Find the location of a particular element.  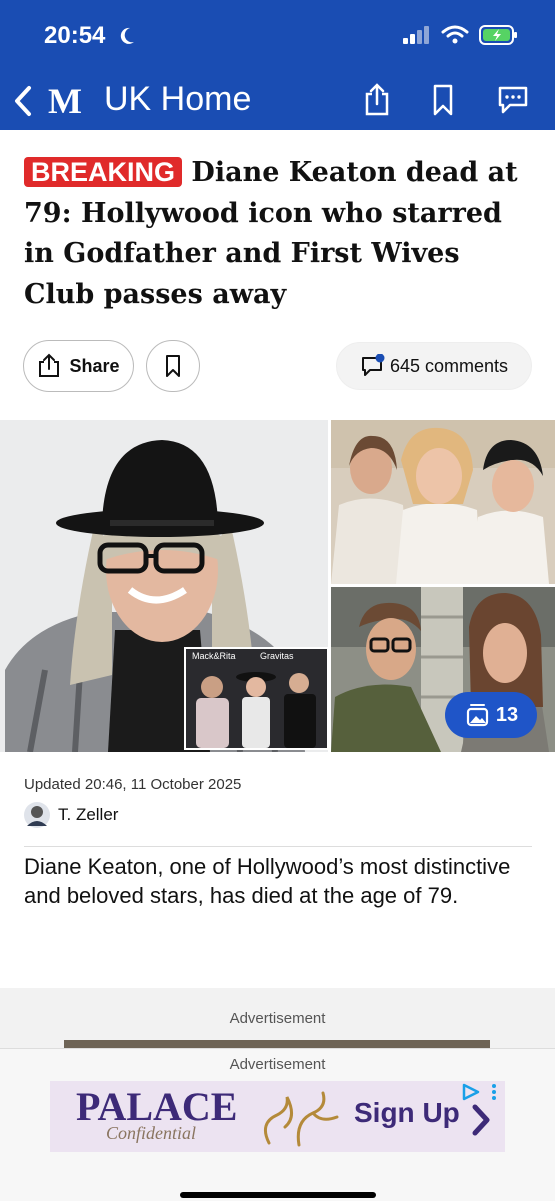

inset-photo: Mack&Rita Gravitas is located at coordinates (256, 698).